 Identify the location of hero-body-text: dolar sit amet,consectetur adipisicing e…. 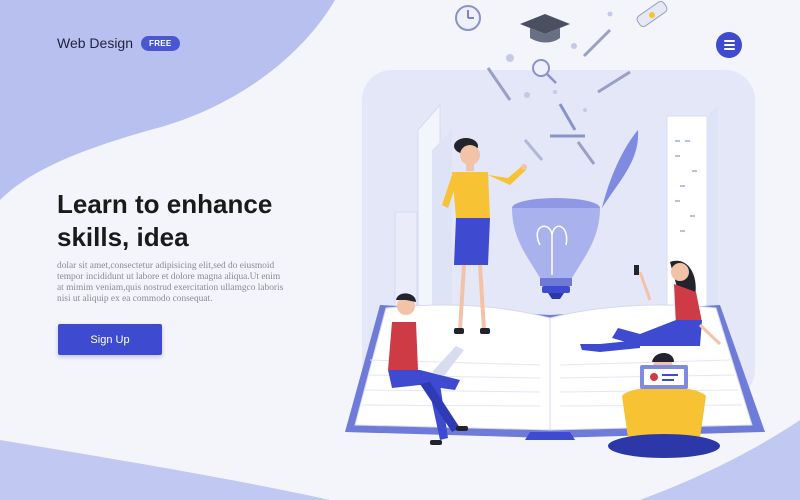
(170, 282).